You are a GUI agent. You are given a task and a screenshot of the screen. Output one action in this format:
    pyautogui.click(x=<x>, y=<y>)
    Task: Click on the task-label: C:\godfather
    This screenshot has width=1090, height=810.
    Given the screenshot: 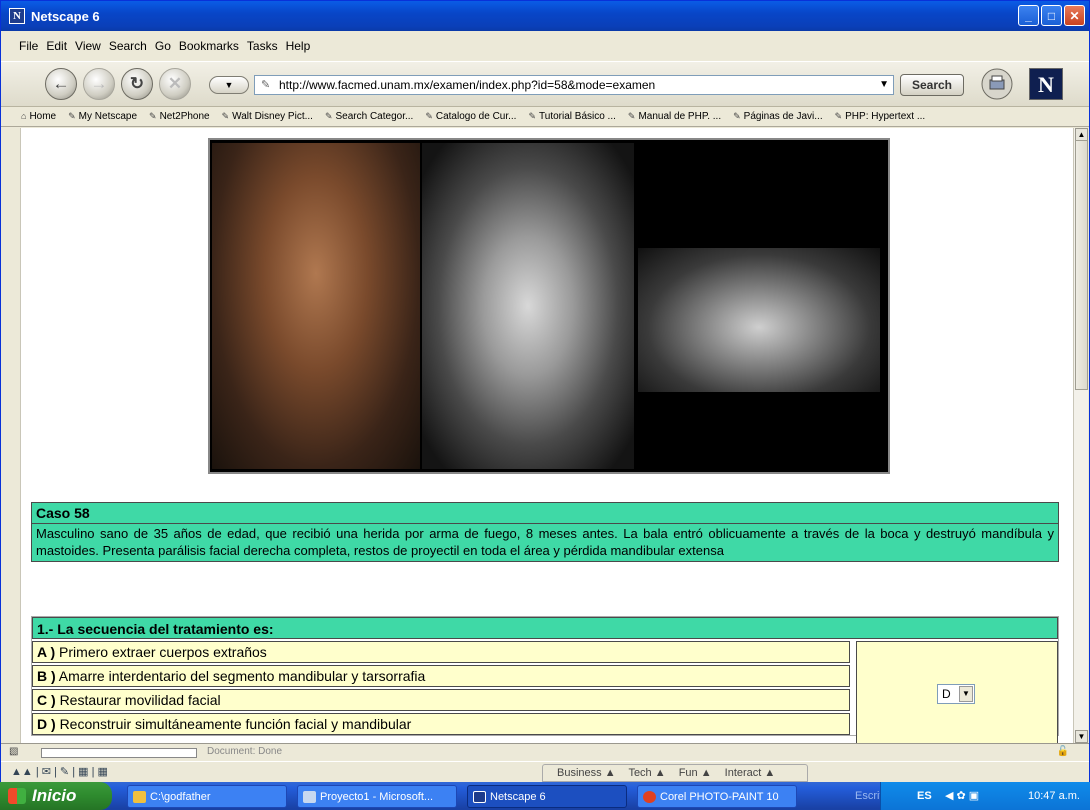 What is the action you would take?
    pyautogui.click(x=180, y=797)
    